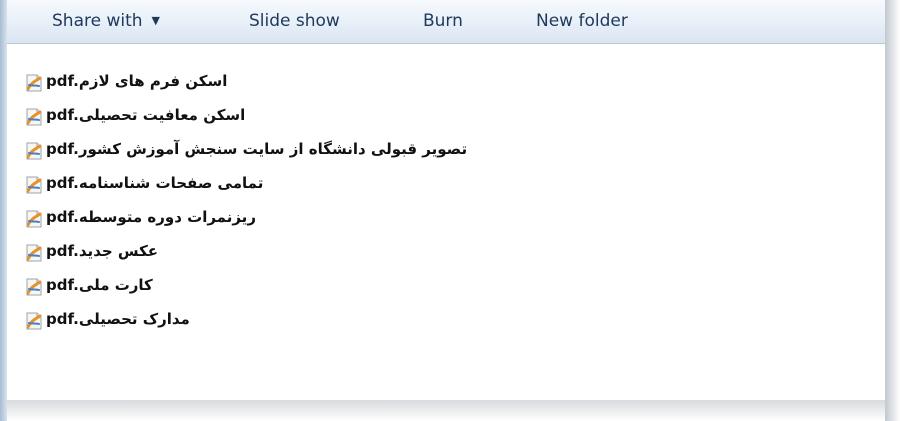 The height and width of the screenshot is (421, 900). I want to click on file-name: pdf.ریزنمرات دوره متوسطه, so click(151, 217).